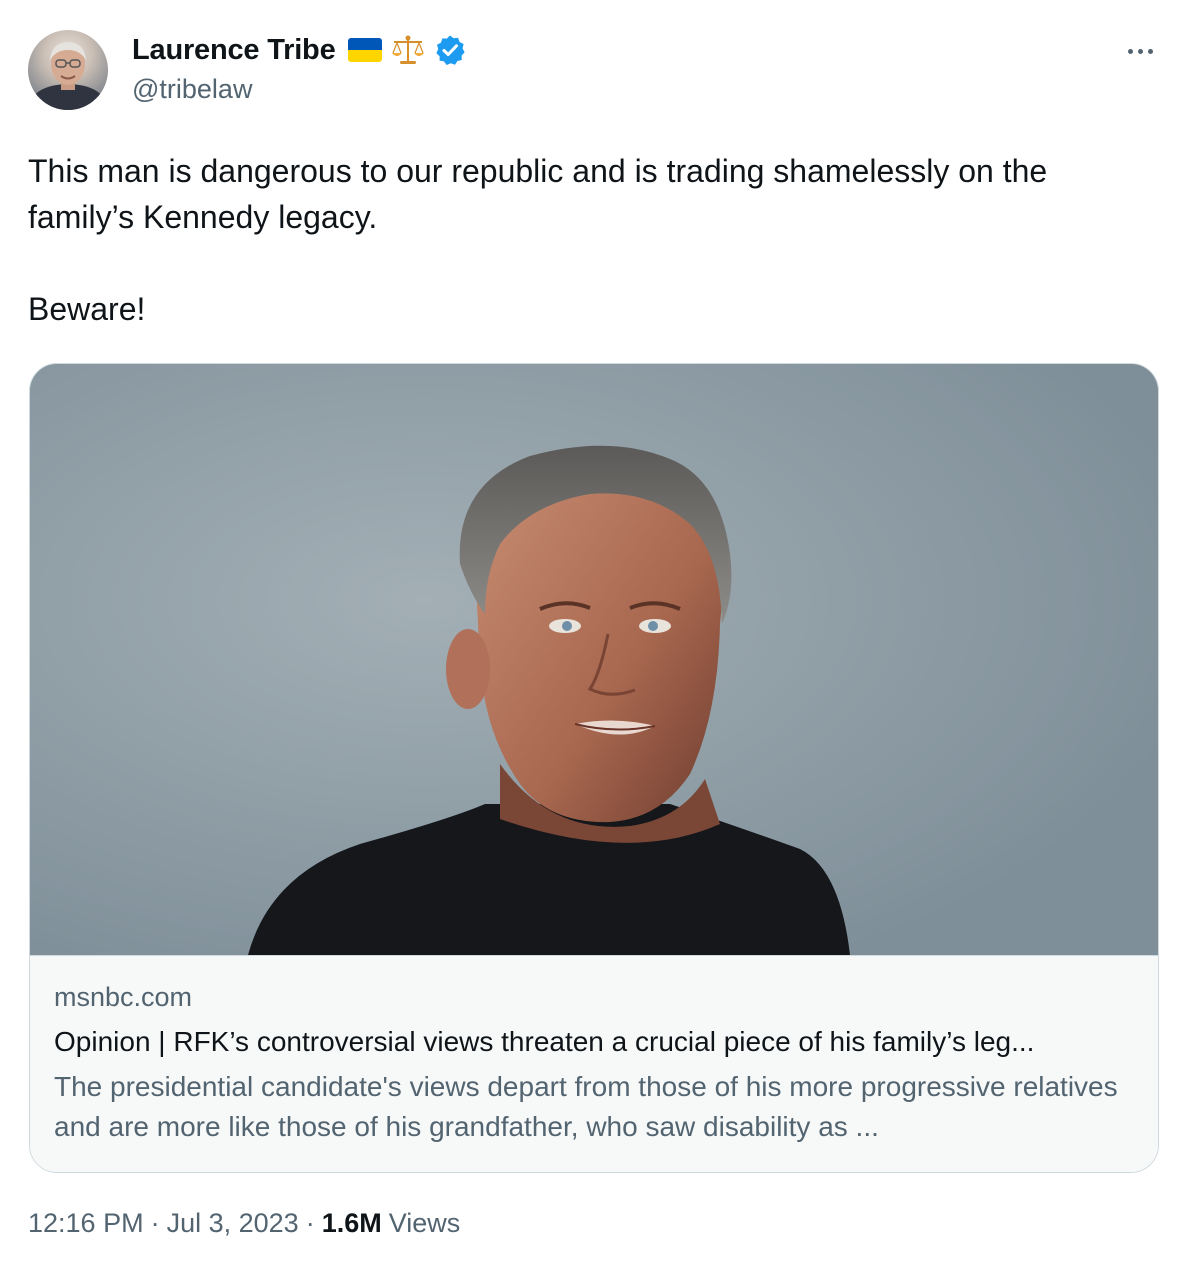 This screenshot has width=1190, height=1276. I want to click on views-count: 1.6M, so click(351, 1223).